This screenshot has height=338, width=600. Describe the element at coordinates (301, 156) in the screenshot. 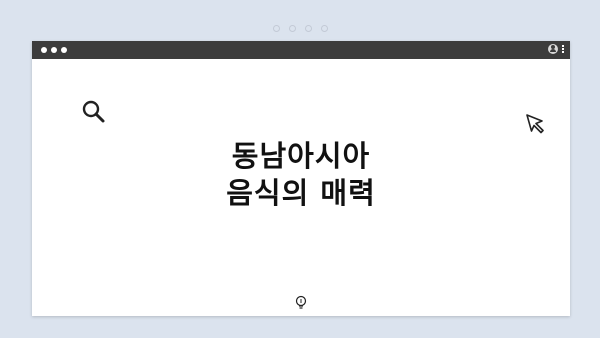

I see `title-line-1: 동남아시아` at that location.